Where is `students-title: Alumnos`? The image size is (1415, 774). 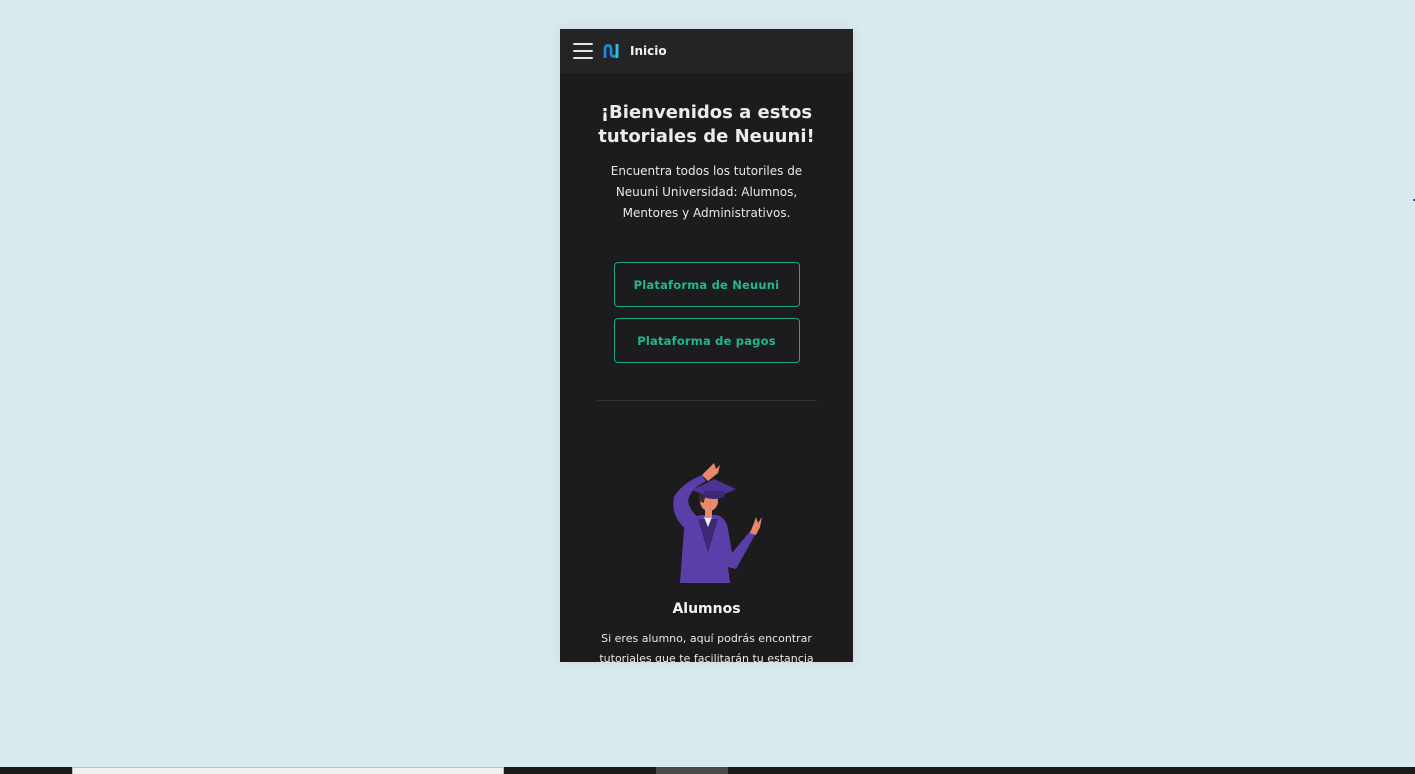
students-title: Alumnos is located at coordinates (706, 609).